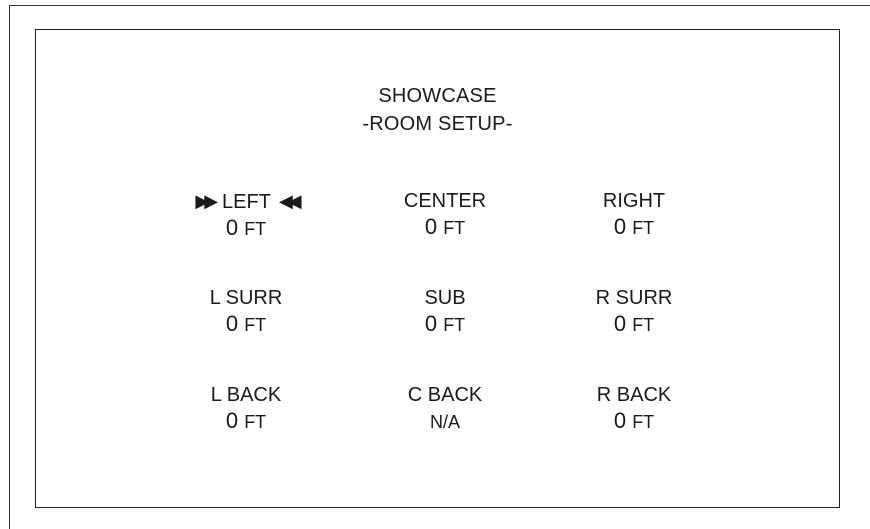 Image resolution: width=870 pixels, height=529 pixels. Describe the element at coordinates (445, 298) in the screenshot. I see `speaker-label: SUB` at that location.